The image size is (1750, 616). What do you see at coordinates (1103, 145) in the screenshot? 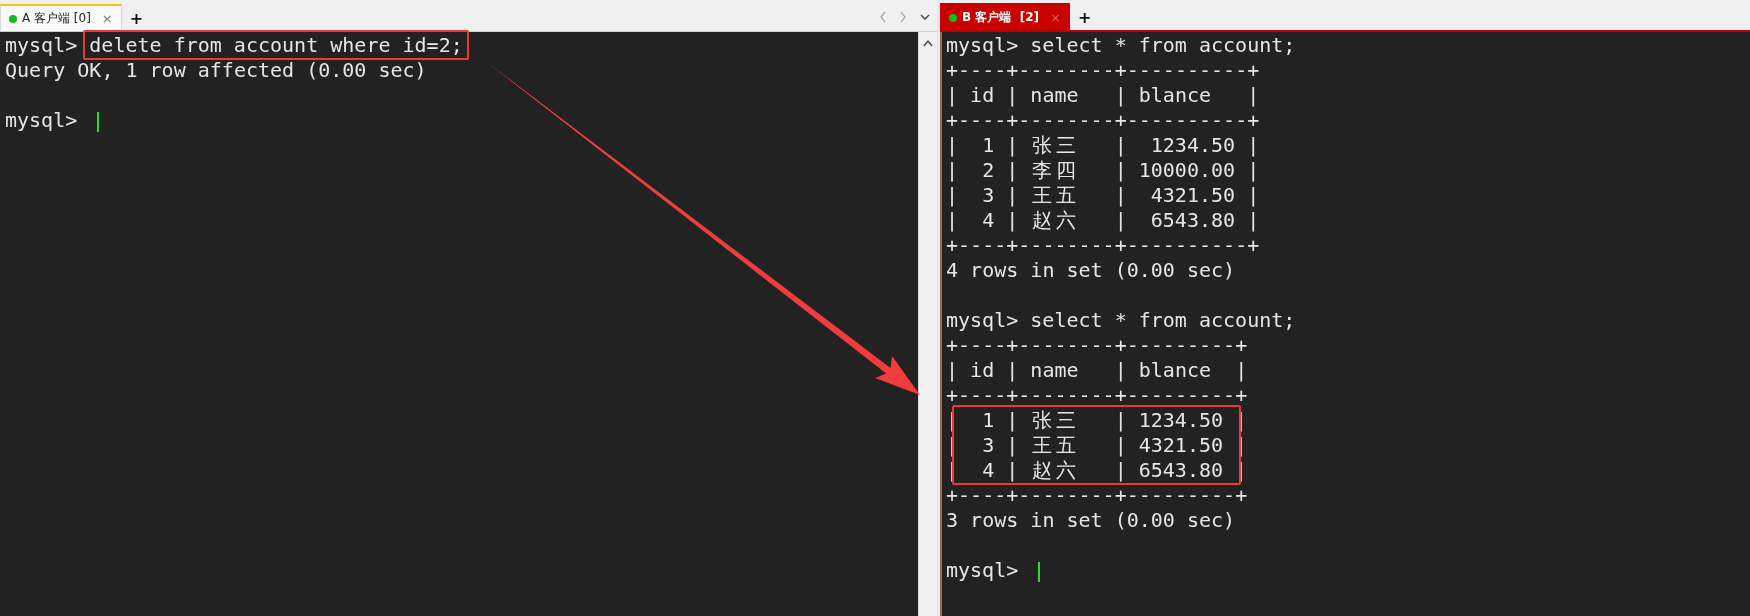
I see `output-text: | 1 | 张三 | 1234.50 |` at bounding box center [1103, 145].